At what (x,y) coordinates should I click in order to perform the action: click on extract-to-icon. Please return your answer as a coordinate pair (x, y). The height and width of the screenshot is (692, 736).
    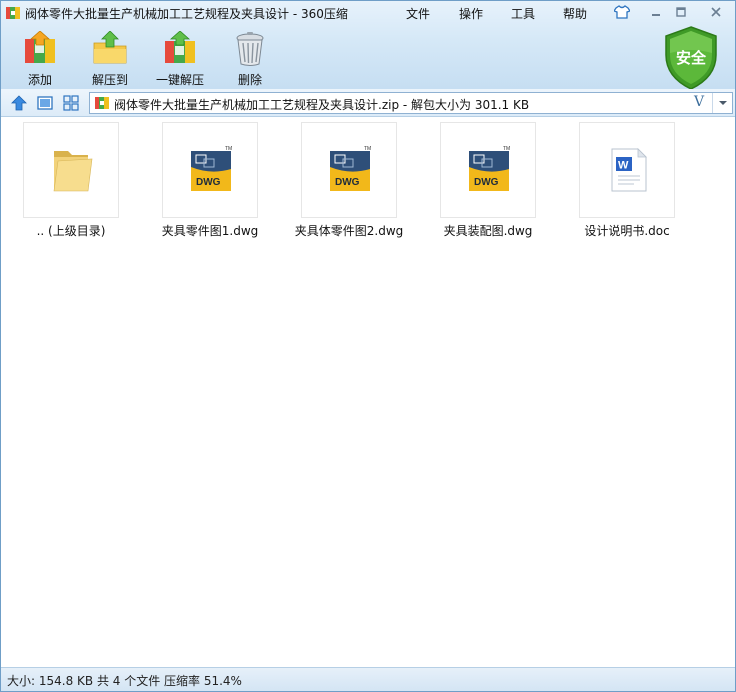
    Looking at the image, I should click on (110, 47).